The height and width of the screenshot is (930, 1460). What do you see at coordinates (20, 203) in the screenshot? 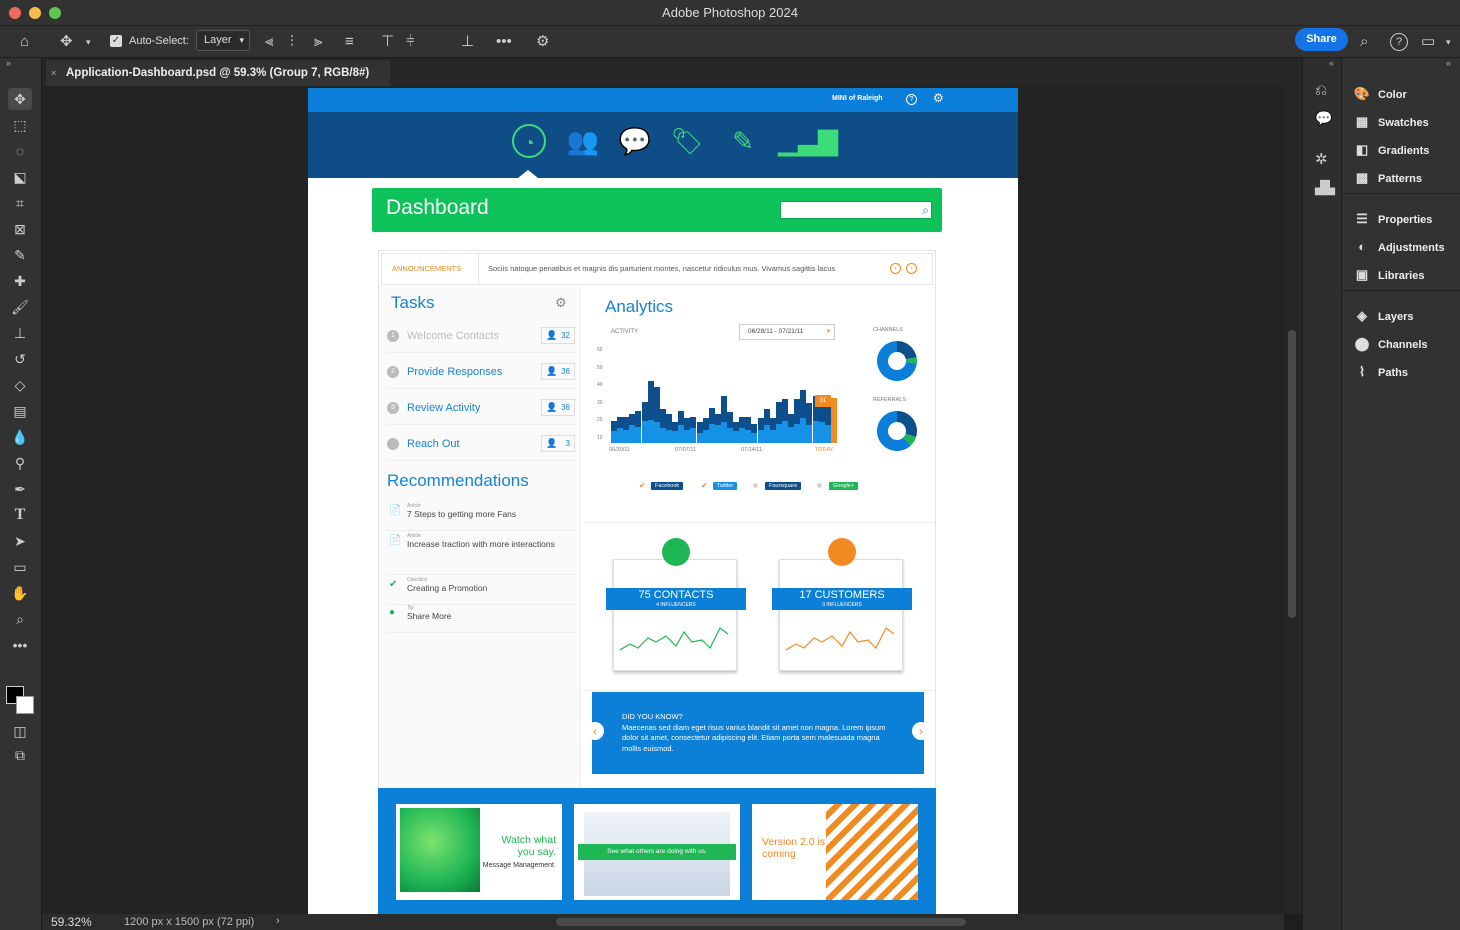
I see `crop-tool-icon: ⌗` at bounding box center [20, 203].